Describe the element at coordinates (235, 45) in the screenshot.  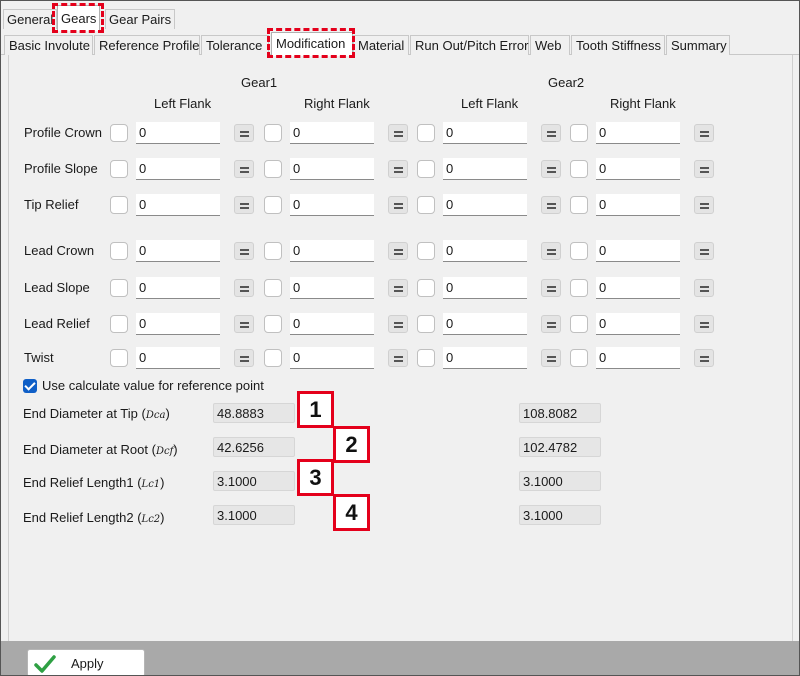
I see `tab-tolerance: Tolerance` at that location.